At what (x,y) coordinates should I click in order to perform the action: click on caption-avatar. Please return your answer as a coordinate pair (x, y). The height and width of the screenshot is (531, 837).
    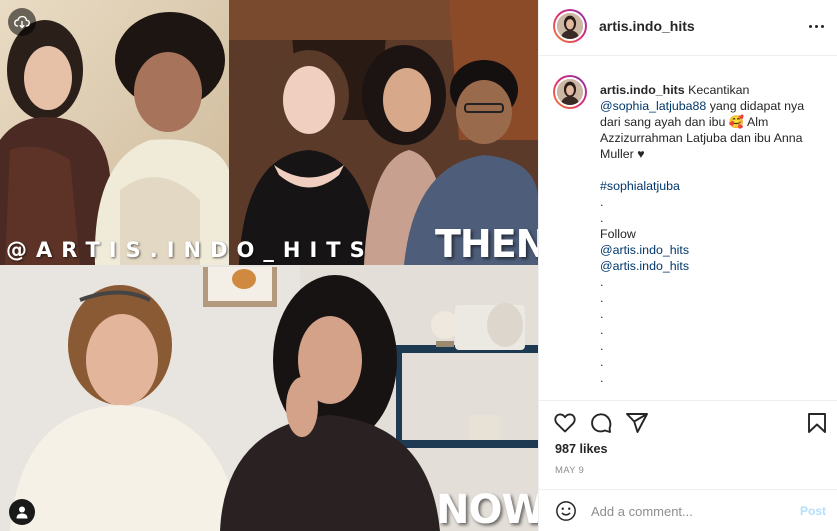
    Looking at the image, I should click on (570, 92).